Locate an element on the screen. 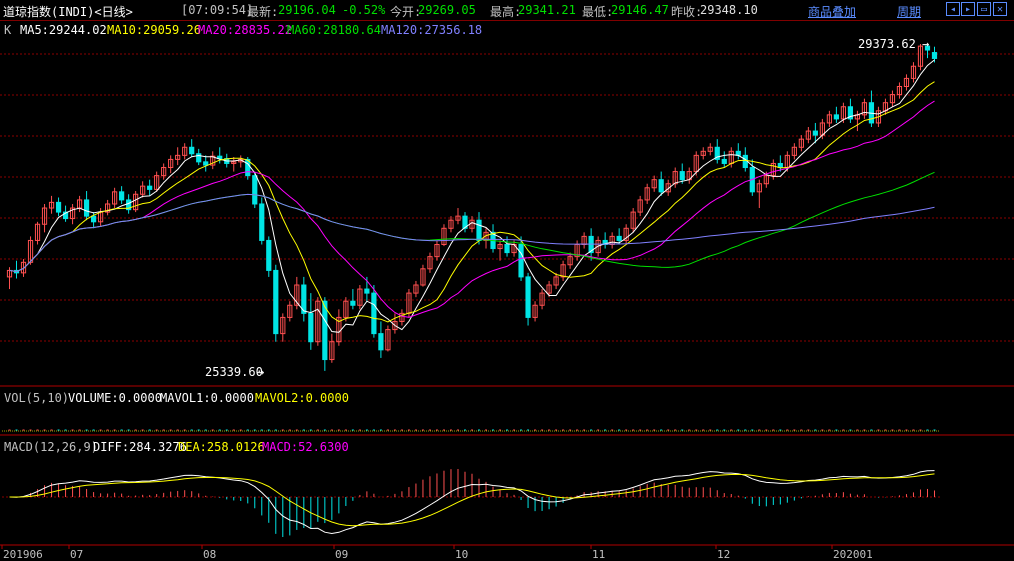  low-arrow-icon: → is located at coordinates (261, 372).